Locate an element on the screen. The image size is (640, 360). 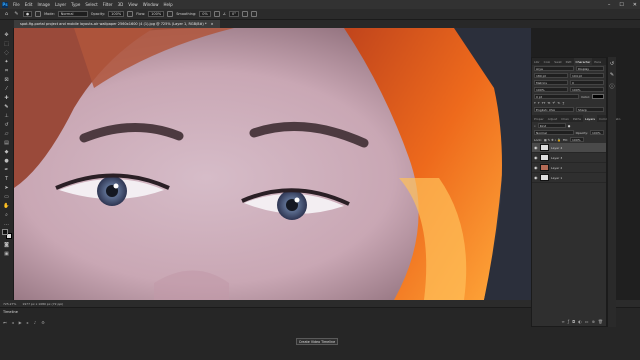
menu-select: Select is located at coordinates (91, 4).